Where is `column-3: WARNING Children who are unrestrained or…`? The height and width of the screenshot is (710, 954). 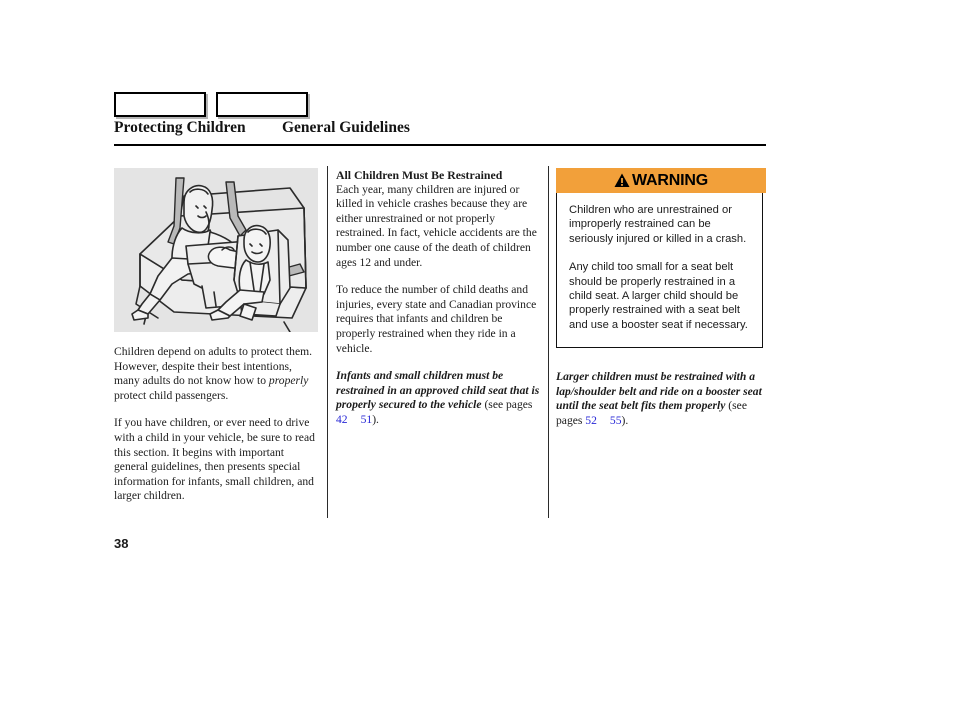
column-3: WARNING Children who are unrestrained or… is located at coordinates (661, 298).